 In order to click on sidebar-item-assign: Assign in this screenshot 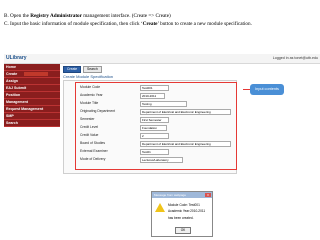, I will do `click(32, 81)`.